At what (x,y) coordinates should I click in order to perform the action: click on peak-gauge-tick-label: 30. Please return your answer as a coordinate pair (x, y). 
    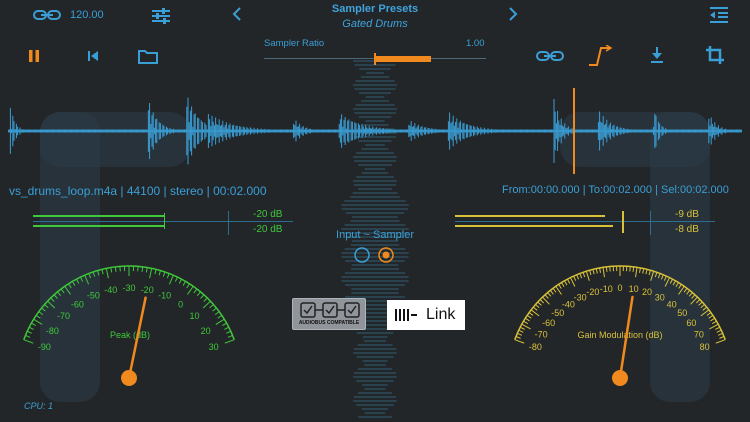
    Looking at the image, I should click on (214, 347).